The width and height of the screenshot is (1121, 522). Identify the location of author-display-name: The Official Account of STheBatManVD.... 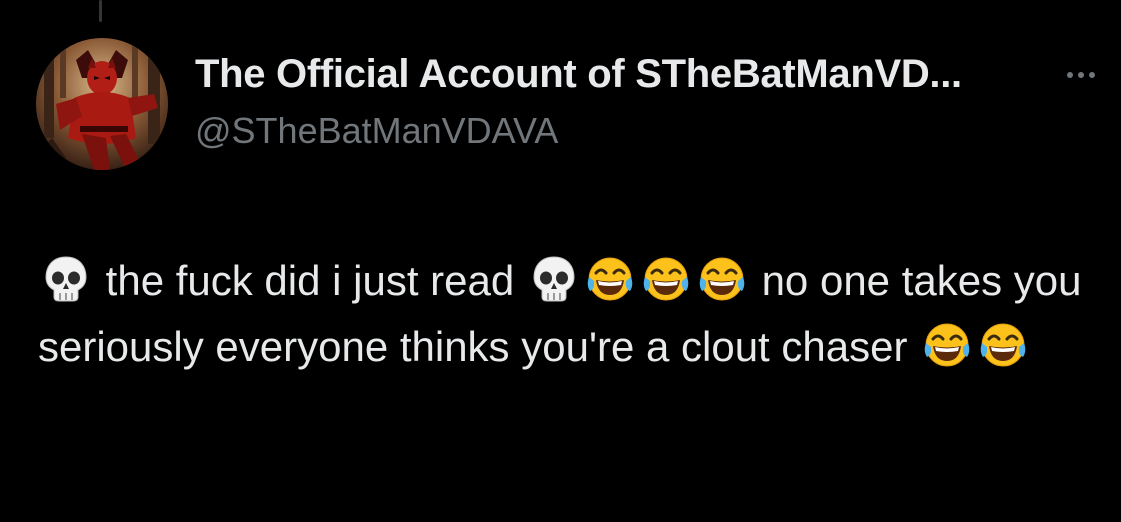
(578, 74).